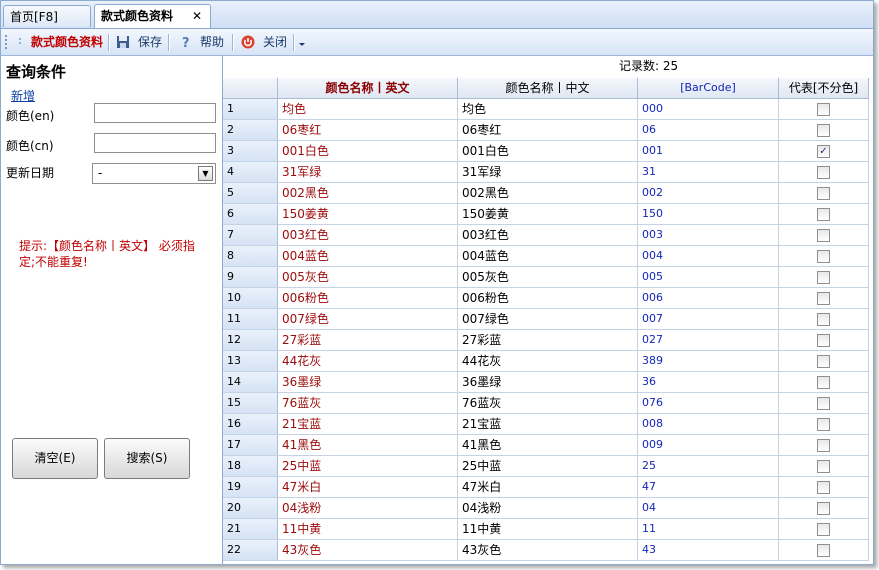 Image resolution: width=879 pixels, height=570 pixels. I want to click on color-name-cn: 47米白, so click(548, 487).